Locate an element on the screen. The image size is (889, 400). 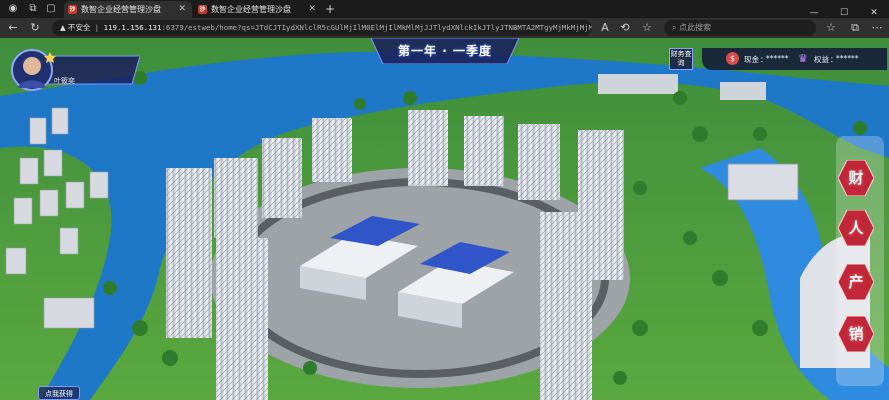
side-button-production: 产 is located at coordinates (856, 282).